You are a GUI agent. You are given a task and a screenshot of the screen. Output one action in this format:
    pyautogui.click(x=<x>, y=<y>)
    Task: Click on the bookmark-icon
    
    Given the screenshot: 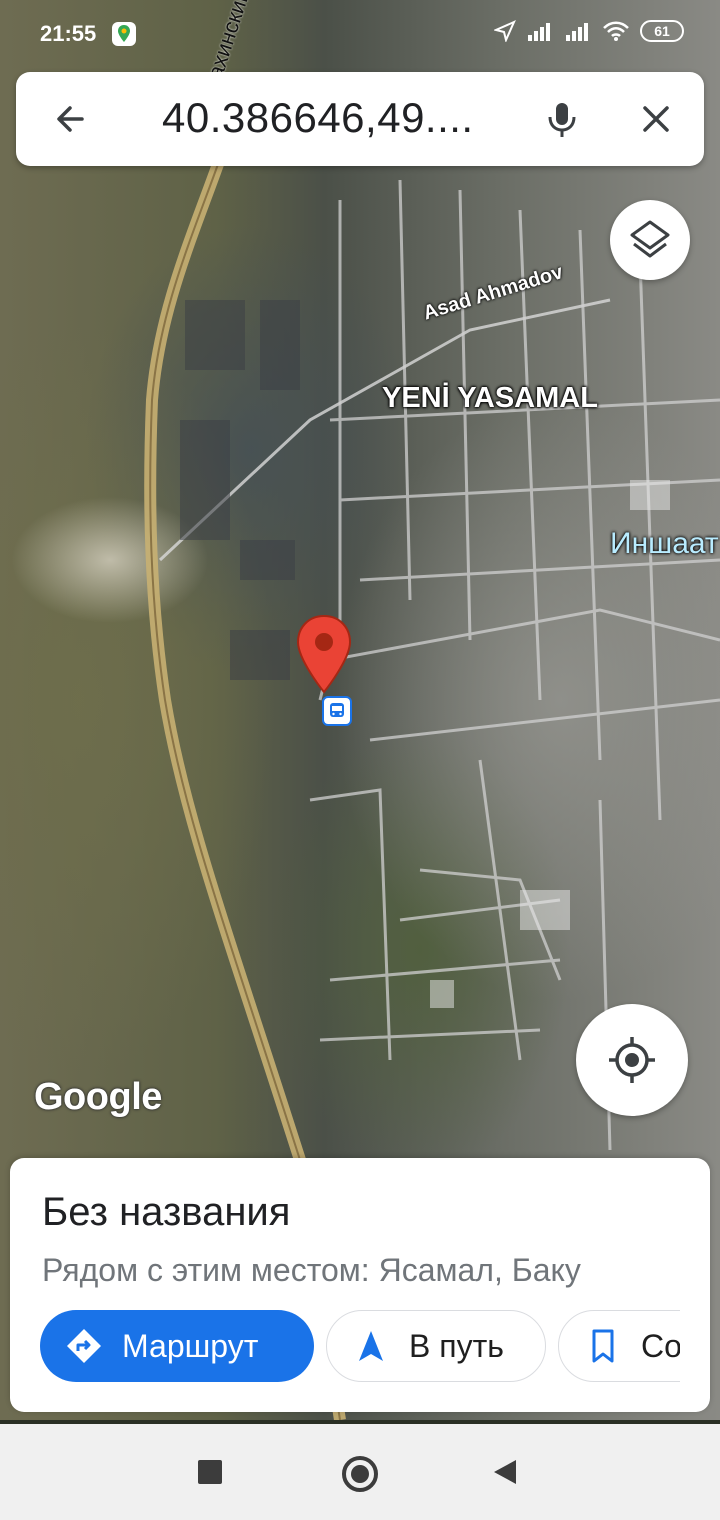 What is the action you would take?
    pyautogui.click(x=603, y=1346)
    